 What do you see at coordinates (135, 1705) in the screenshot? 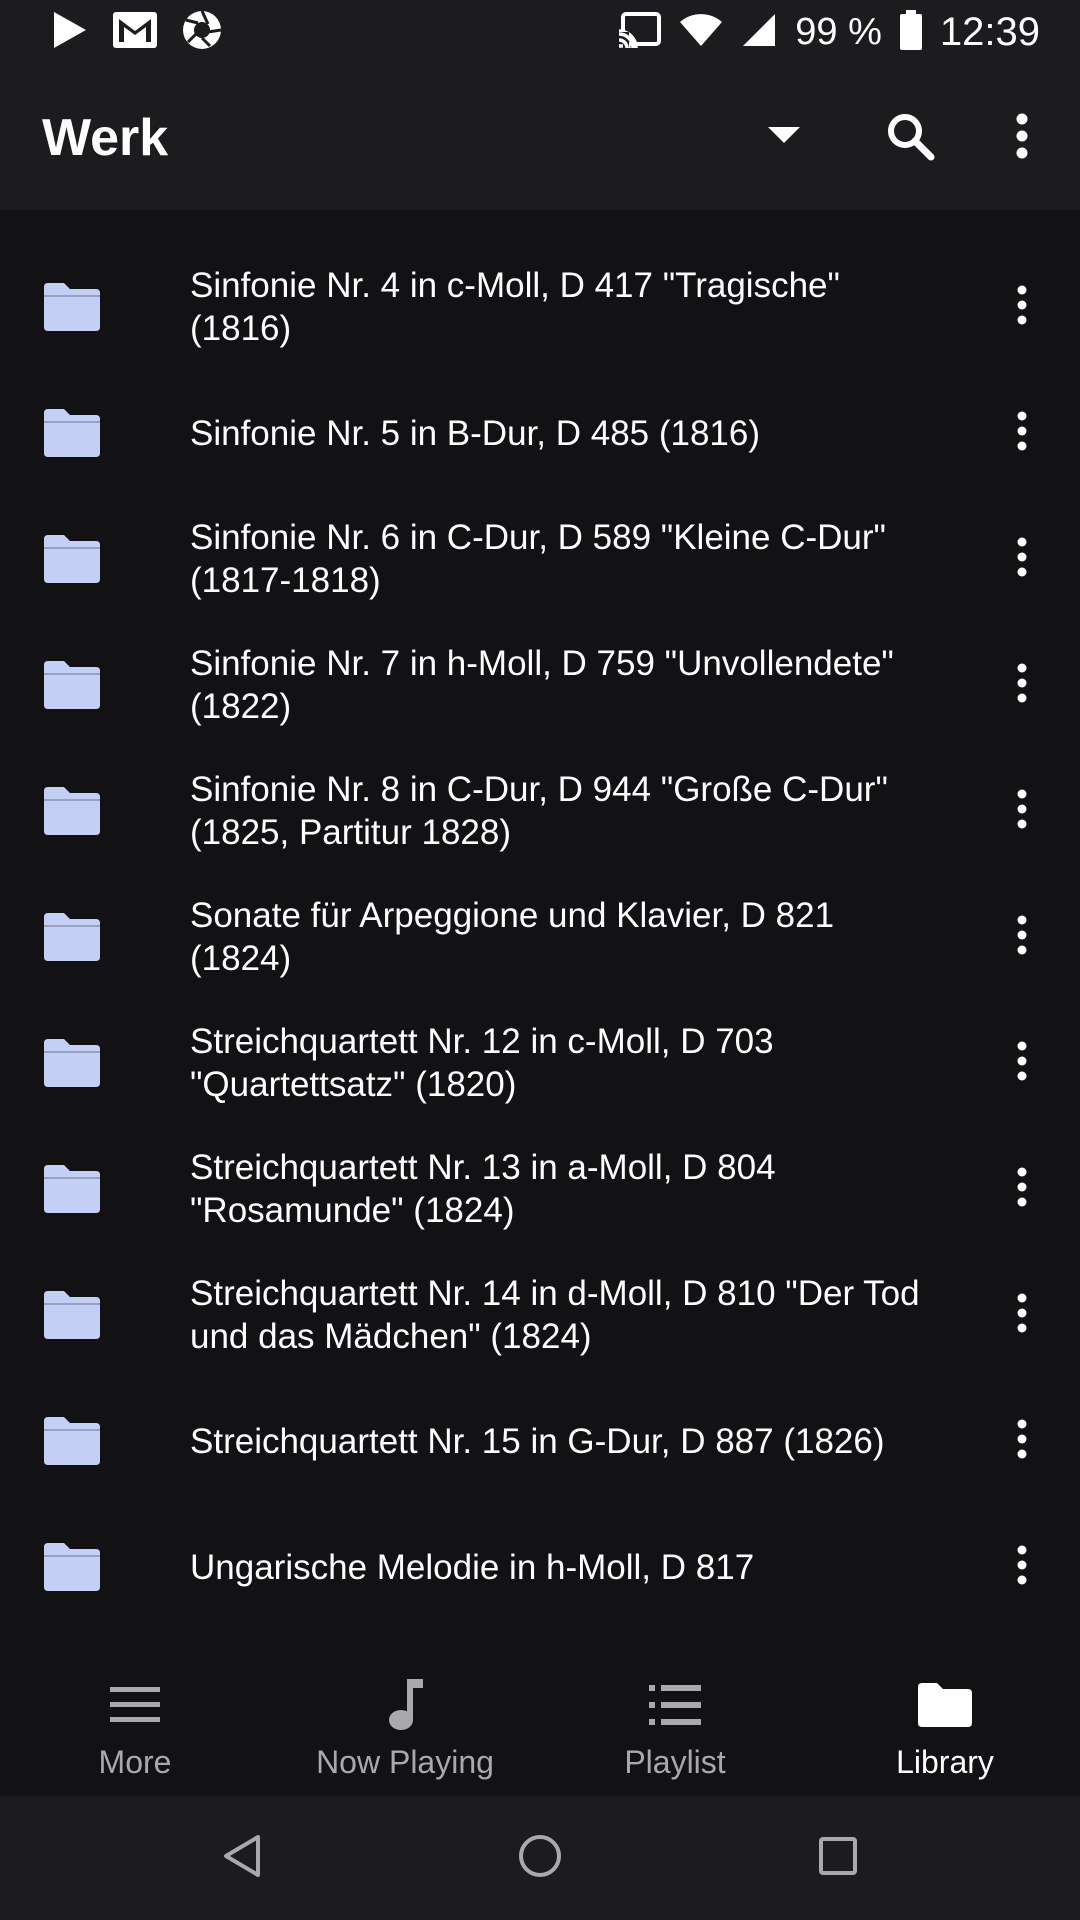
I see `menu-icon` at bounding box center [135, 1705].